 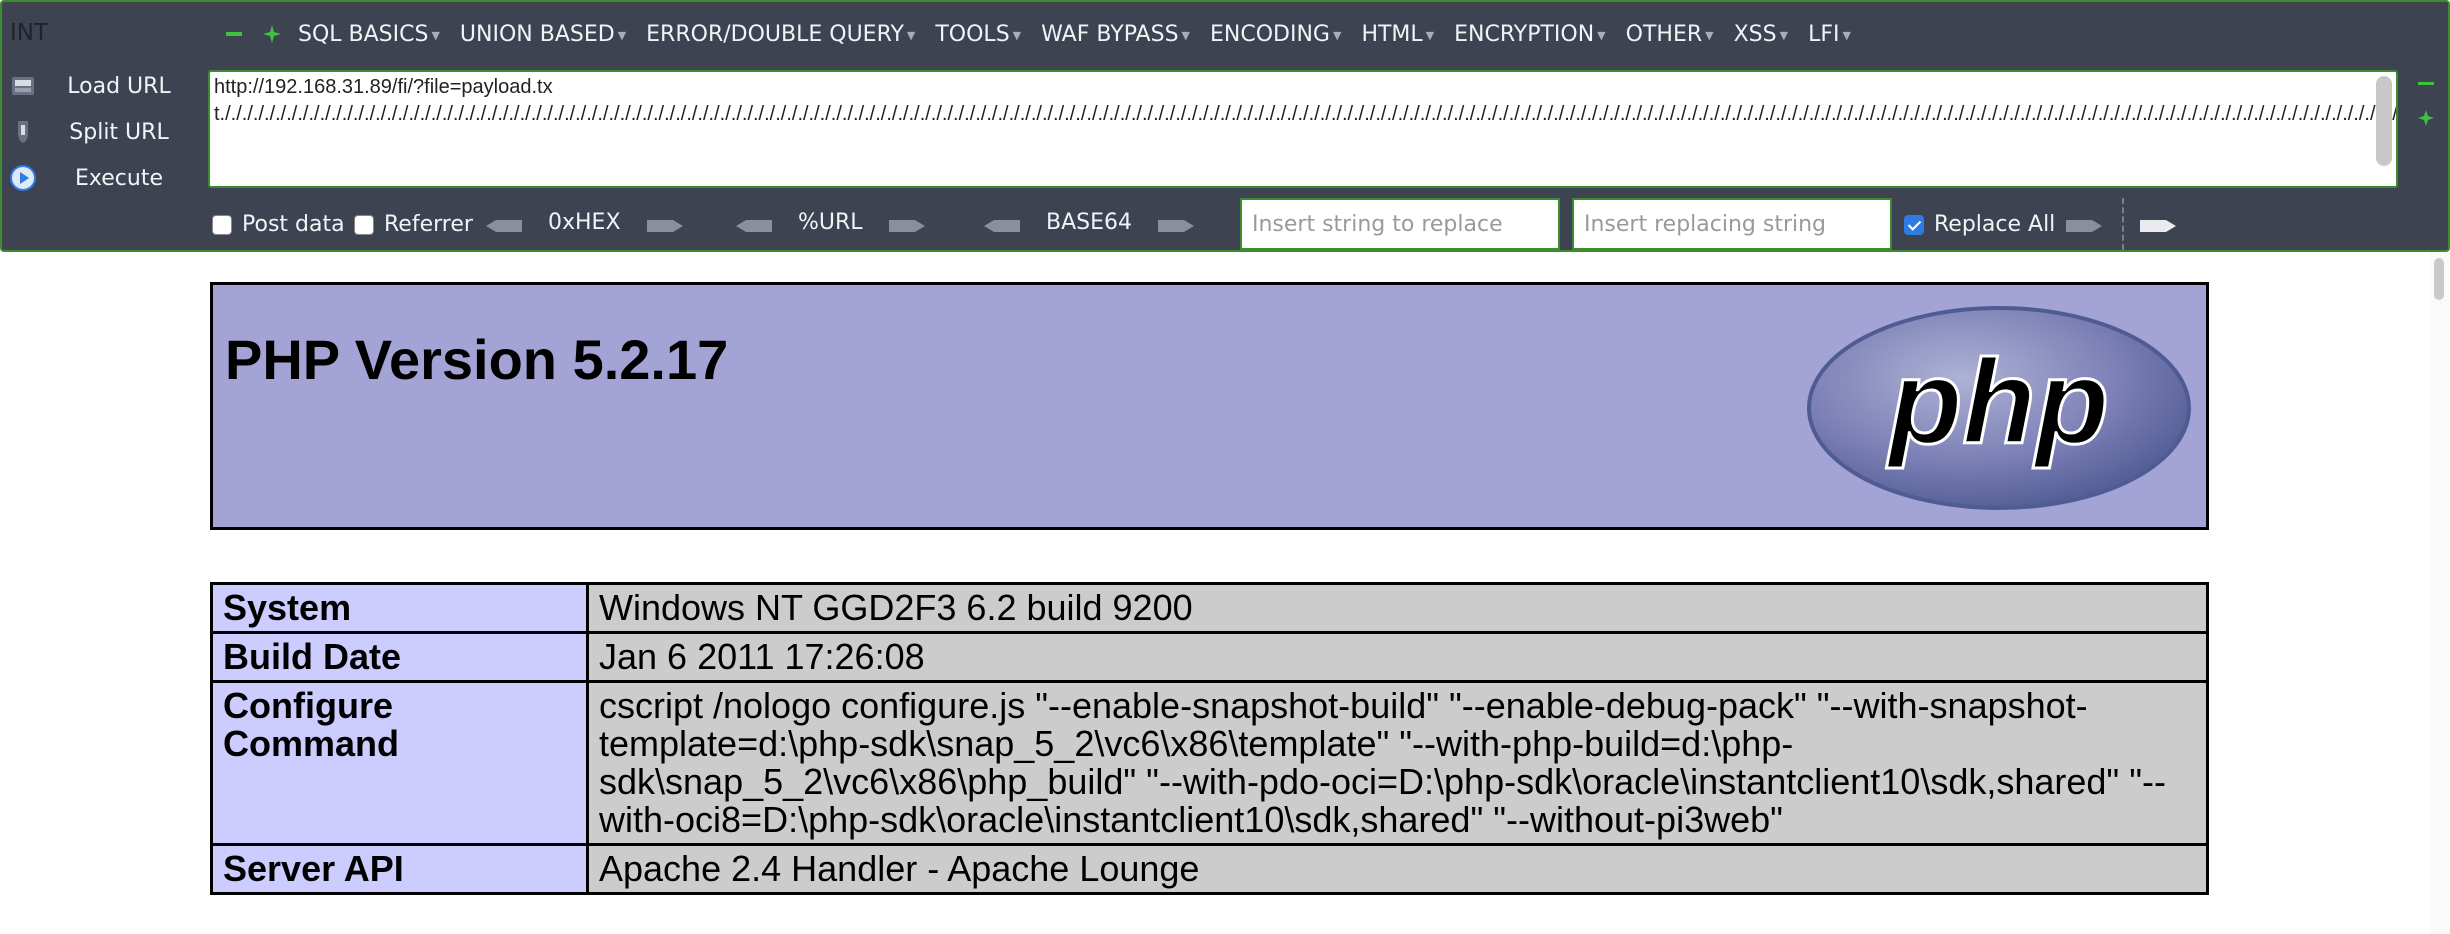 What do you see at coordinates (1664, 34) in the screenshot?
I see `menu-label: OTHER` at bounding box center [1664, 34].